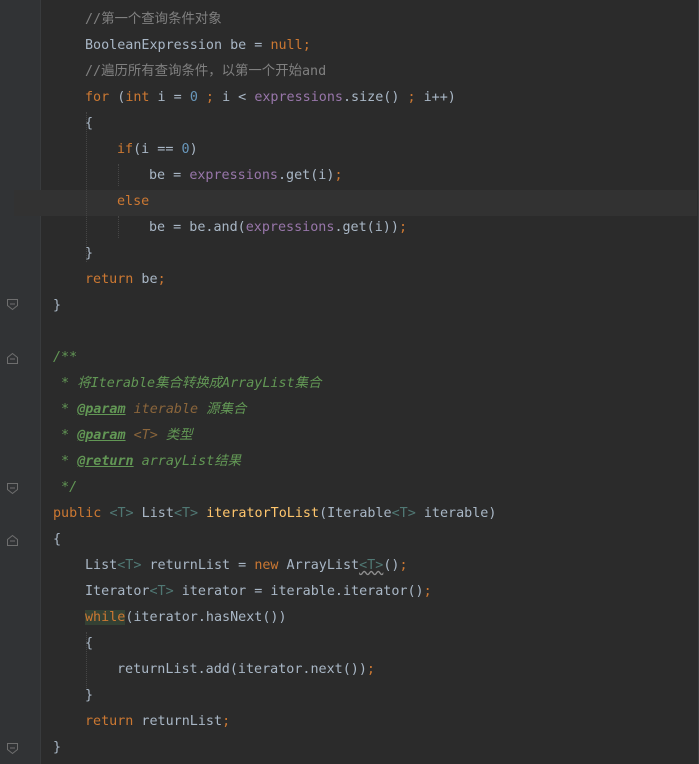 Image resolution: width=699 pixels, height=764 pixels. I want to click on javadoc-tag: @return, so click(105, 461).